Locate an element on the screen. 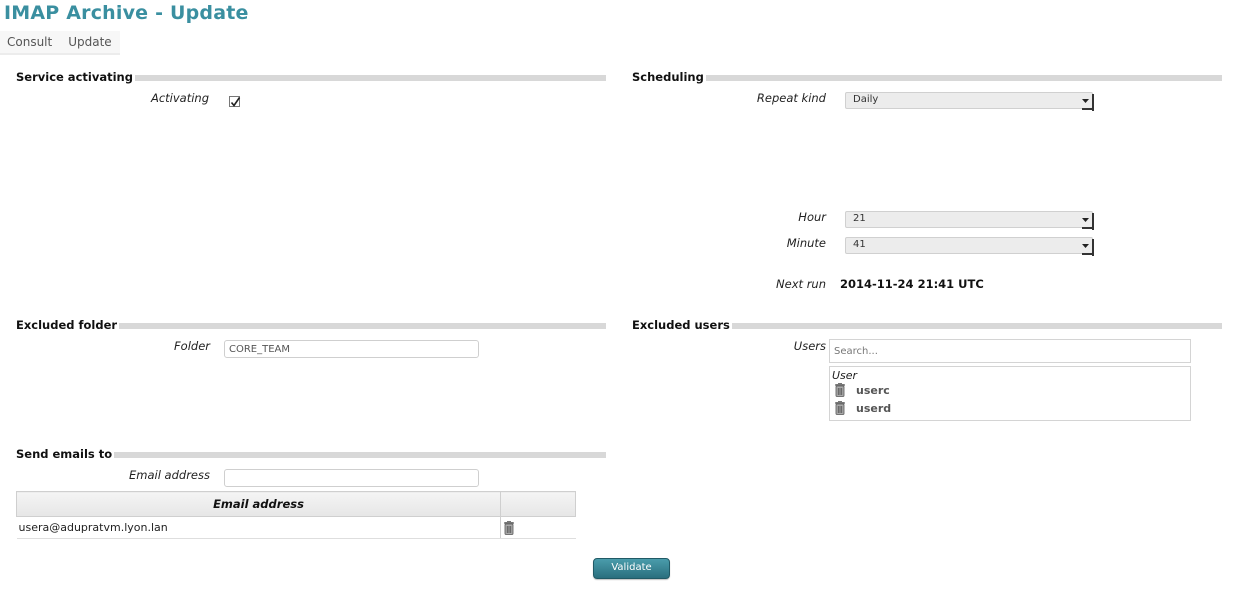 The width and height of the screenshot is (1239, 602). section-excluded-folder: Excluded folder is located at coordinates (311, 325).